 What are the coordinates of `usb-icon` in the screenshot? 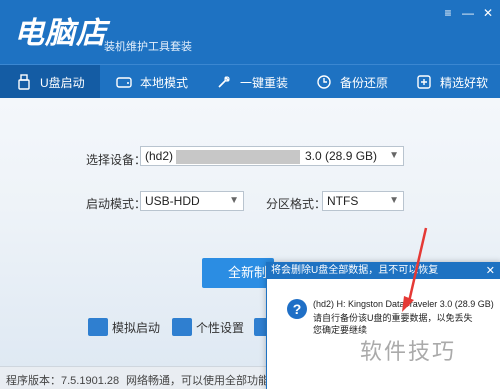 It's located at (24, 82).